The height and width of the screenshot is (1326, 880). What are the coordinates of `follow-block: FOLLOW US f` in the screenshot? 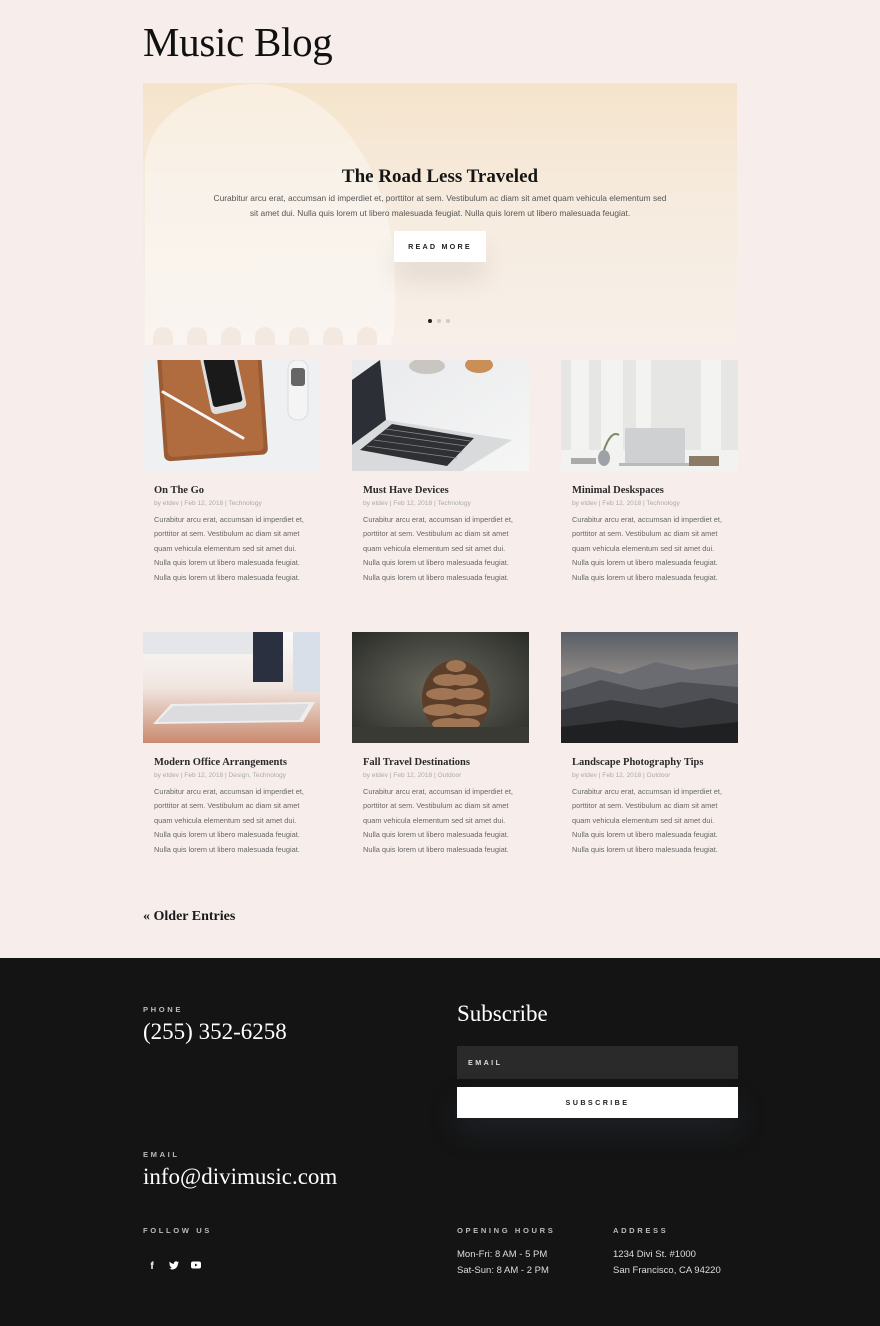 It's located at (177, 1249).